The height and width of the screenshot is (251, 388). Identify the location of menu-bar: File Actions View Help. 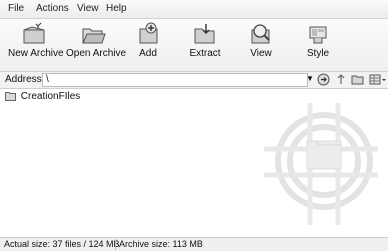
(194, 9).